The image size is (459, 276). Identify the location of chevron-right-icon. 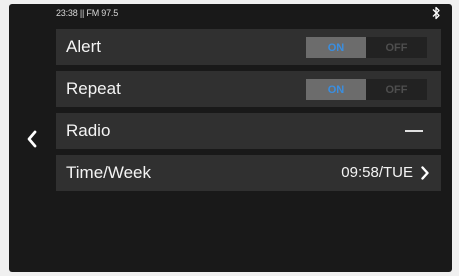
(425, 173).